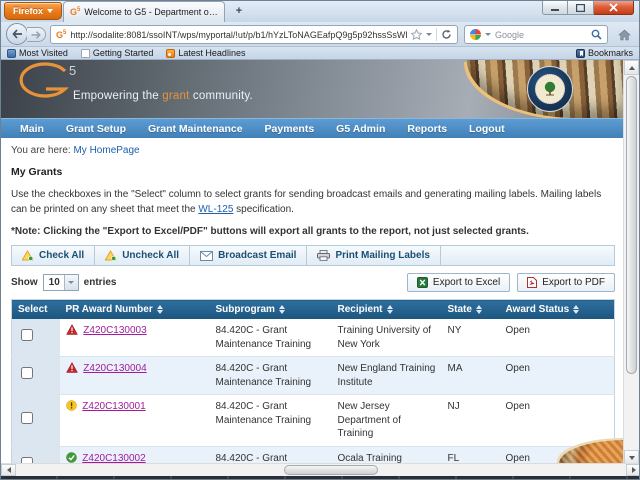 This screenshot has width=640, height=480. What do you see at coordinates (386, 420) in the screenshot?
I see `recipient-cell: New Jersey Department of Training` at bounding box center [386, 420].